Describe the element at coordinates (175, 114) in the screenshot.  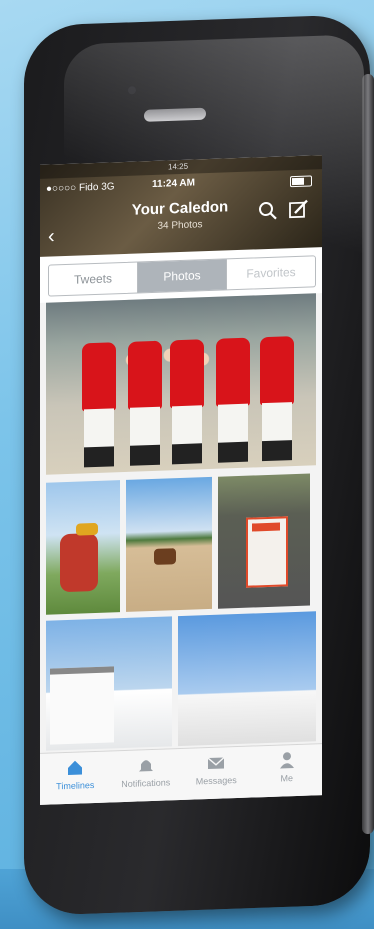
I see `earpiece-speaker` at that location.